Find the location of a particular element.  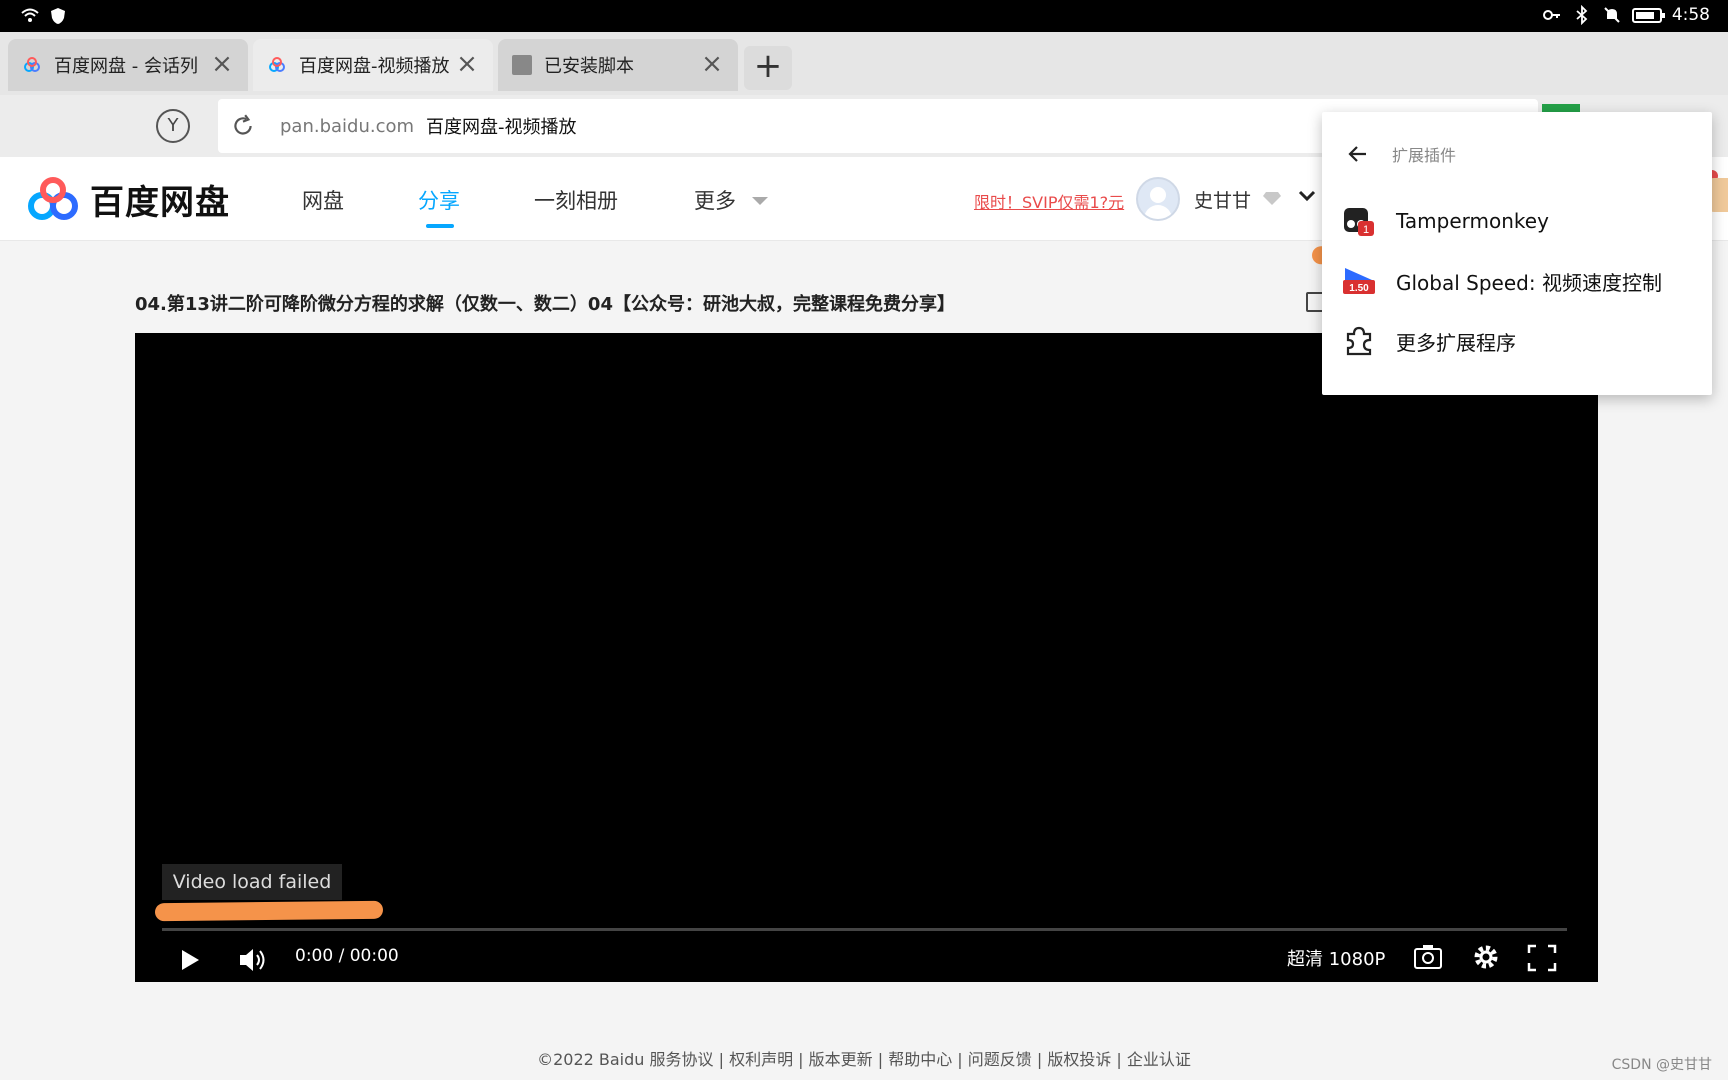

svg-text: 1 is located at coordinates (1366, 230).